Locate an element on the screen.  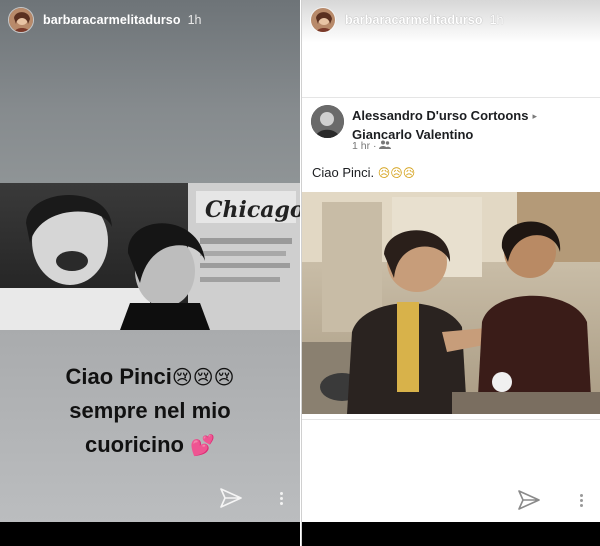
caption-line-2: sempre nel mio is located at coordinates (150, 410).